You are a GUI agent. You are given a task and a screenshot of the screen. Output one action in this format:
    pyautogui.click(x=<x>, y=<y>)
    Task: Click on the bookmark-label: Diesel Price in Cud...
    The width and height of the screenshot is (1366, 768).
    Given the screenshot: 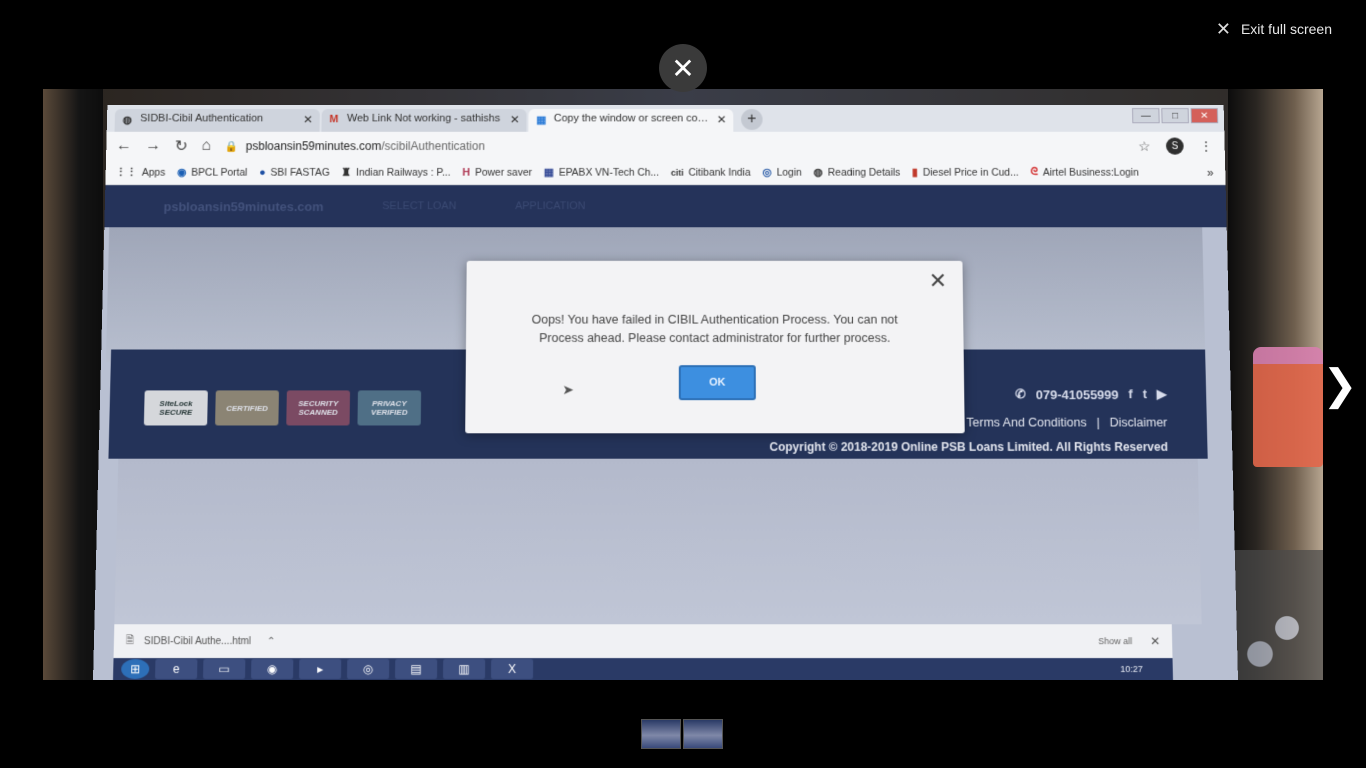 What is the action you would take?
    pyautogui.click(x=970, y=172)
    